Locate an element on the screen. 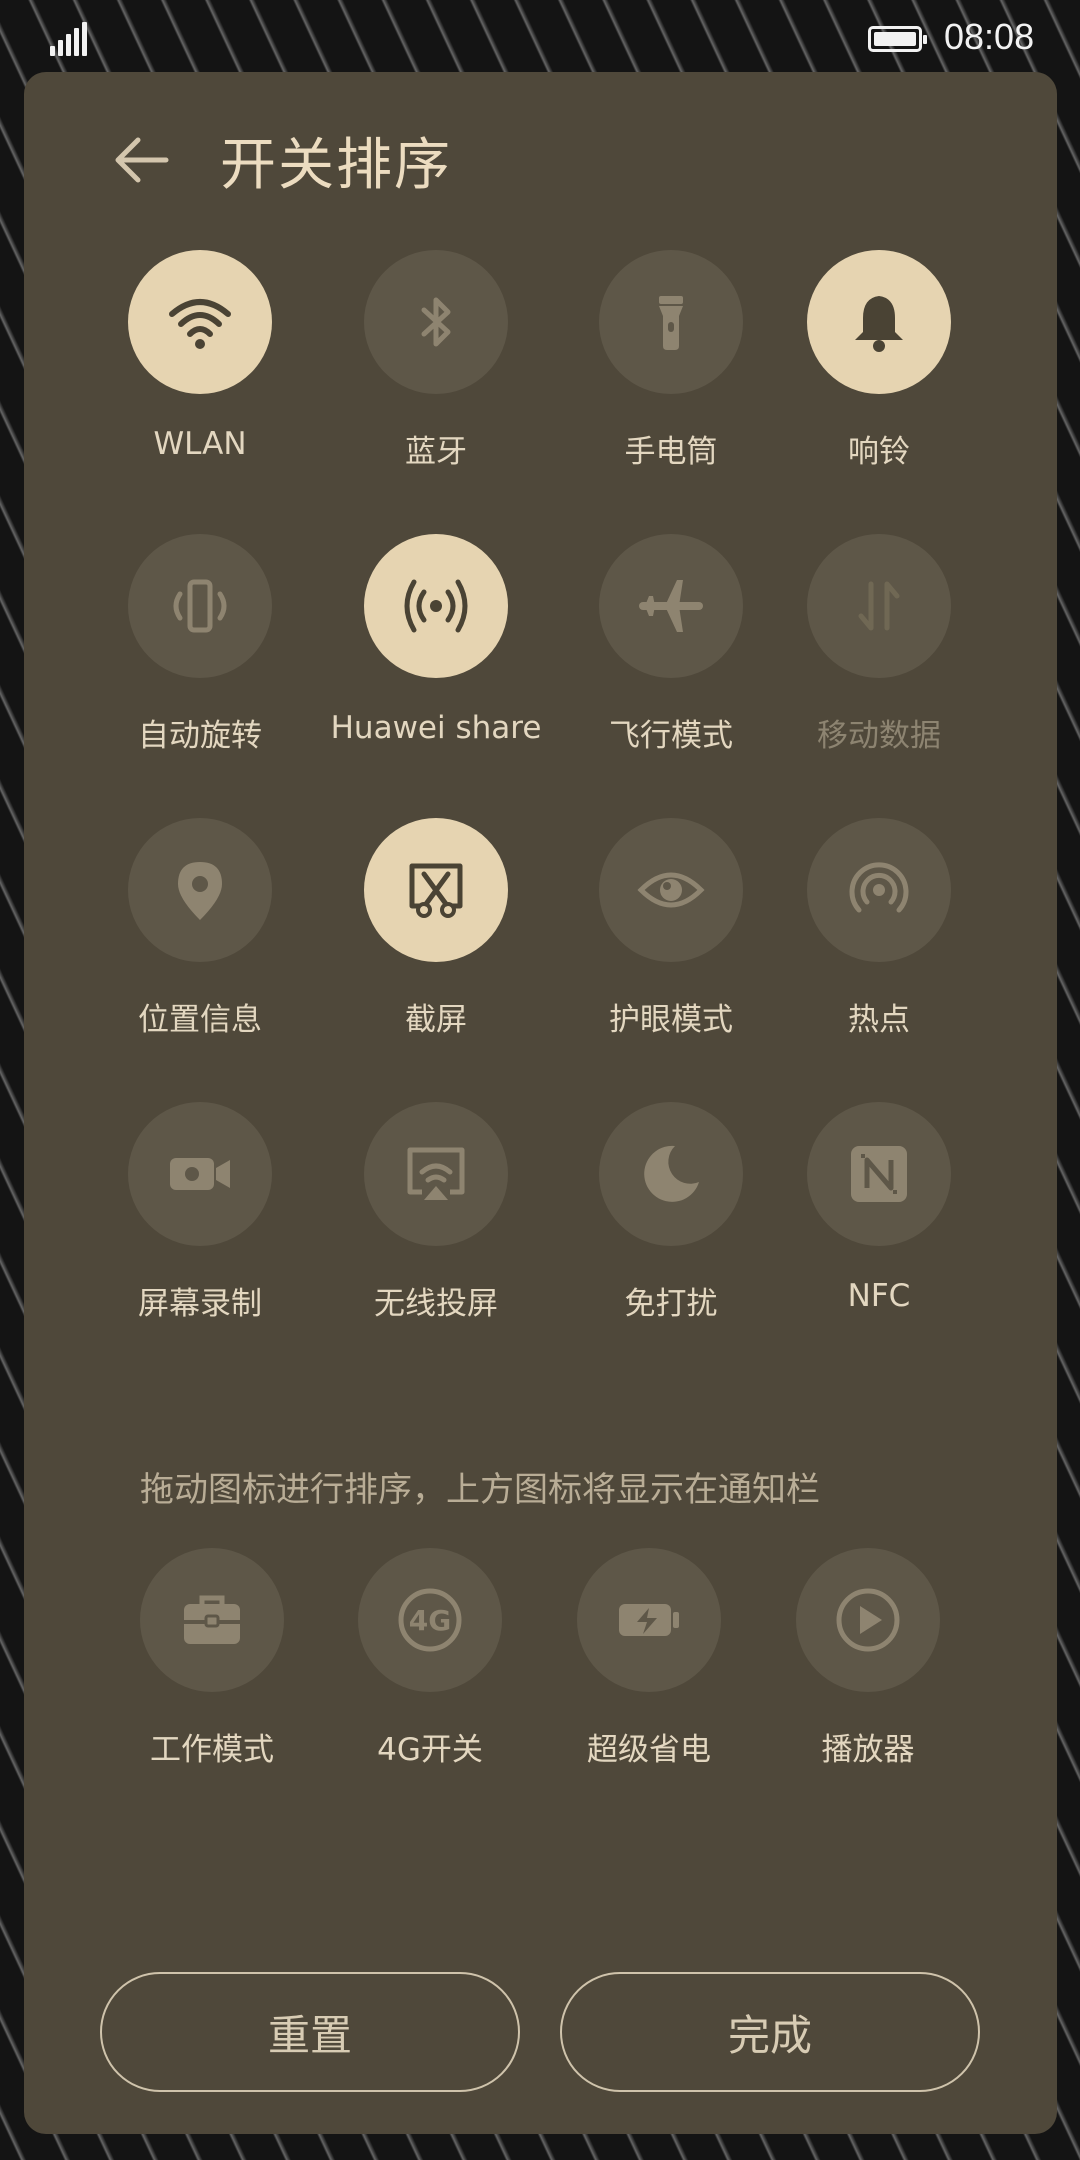 Image resolution: width=1080 pixels, height=2160 pixels. hotspot-icon is located at coordinates (879, 887).